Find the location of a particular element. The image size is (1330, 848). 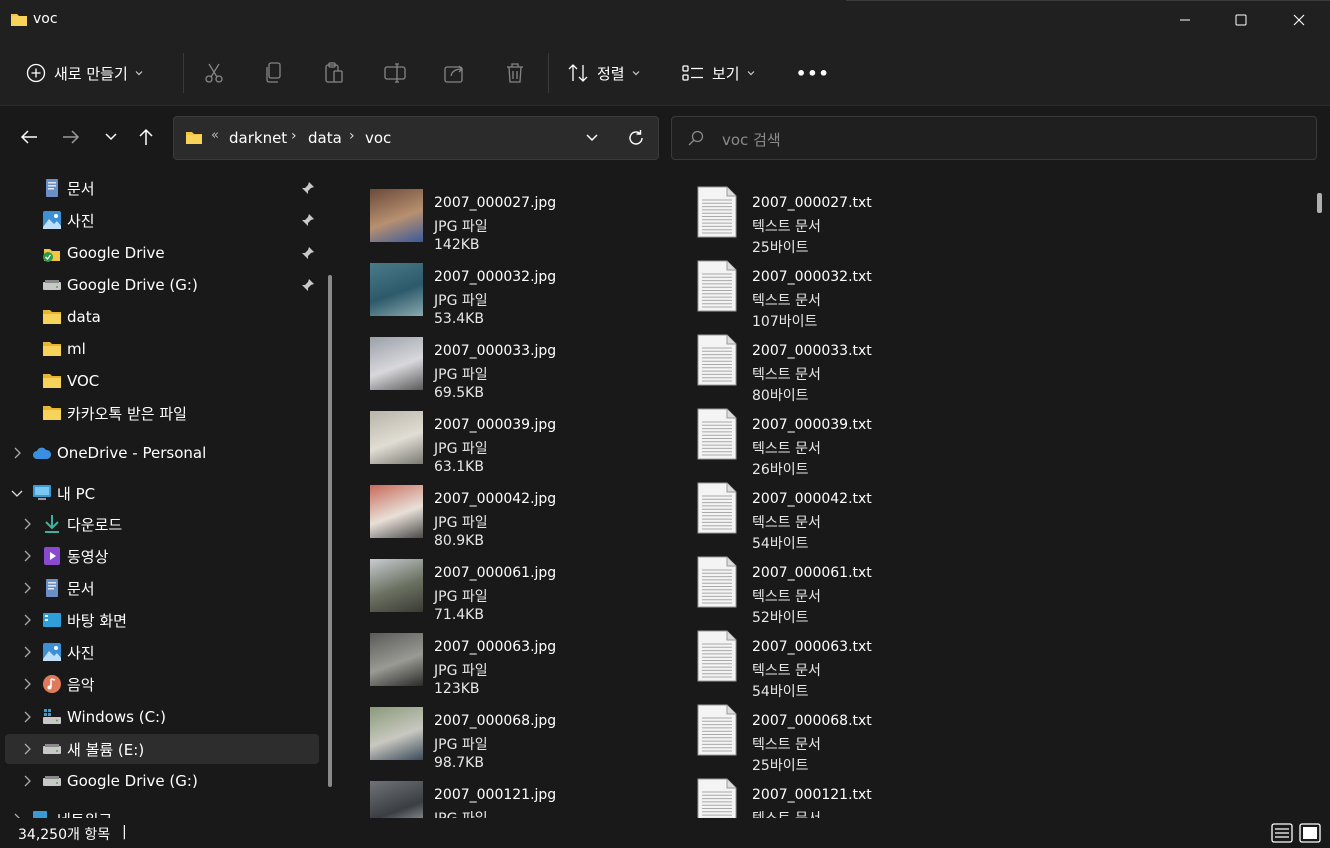

sidebar-item-documents: 문서 is located at coordinates (160, 188).